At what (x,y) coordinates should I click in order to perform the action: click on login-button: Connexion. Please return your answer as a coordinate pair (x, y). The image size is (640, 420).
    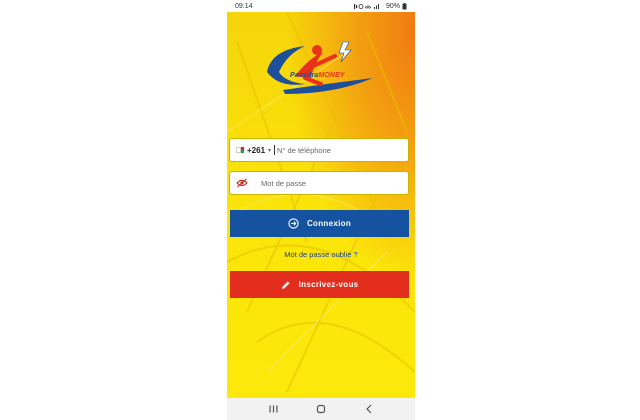
    Looking at the image, I should click on (319, 223).